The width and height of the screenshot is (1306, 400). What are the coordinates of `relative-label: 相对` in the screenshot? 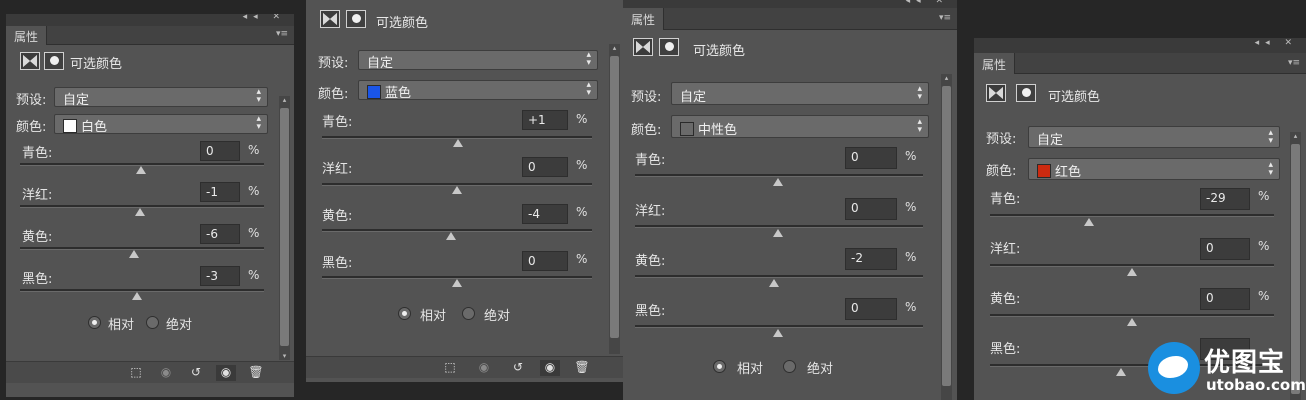 It's located at (750, 369).